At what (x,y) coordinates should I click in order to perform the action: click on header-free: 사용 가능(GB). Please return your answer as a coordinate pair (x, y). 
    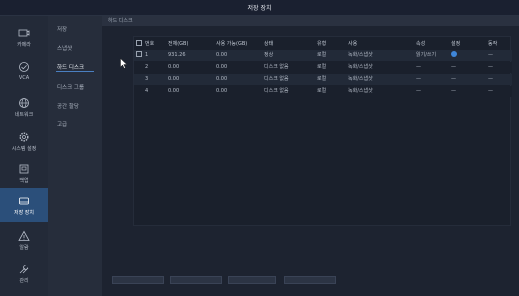
    Looking at the image, I should click on (232, 44).